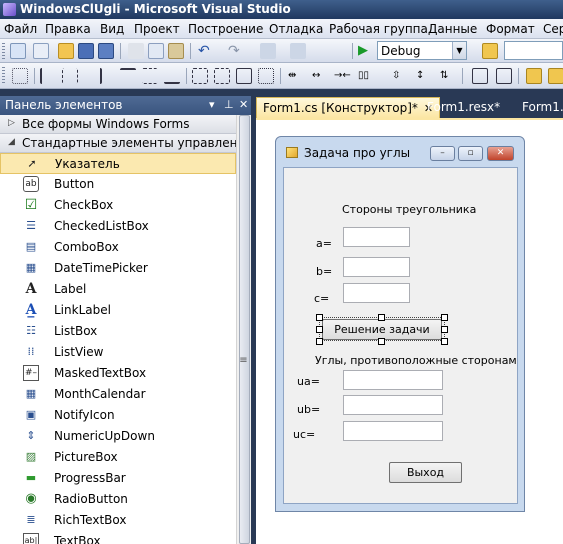  Describe the element at coordinates (296, 29) in the screenshot. I see `menu-debug: Отладка` at that location.